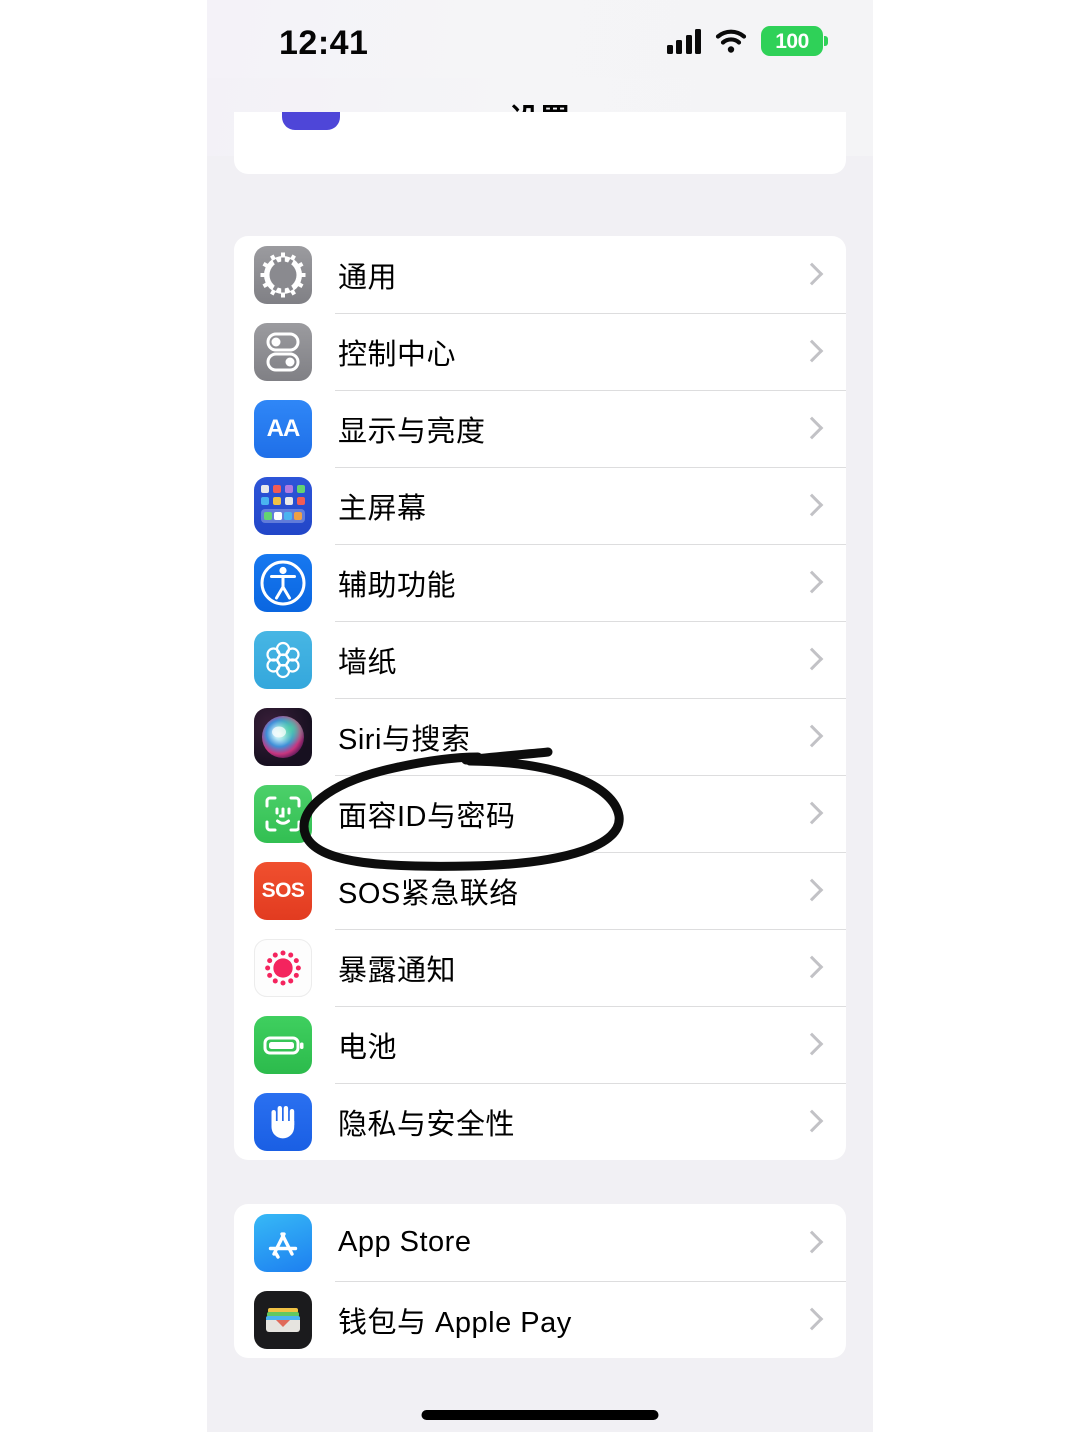 This screenshot has width=1080, height=1440. I want to click on settings-row-label: 隐私与安全性, so click(427, 1124).